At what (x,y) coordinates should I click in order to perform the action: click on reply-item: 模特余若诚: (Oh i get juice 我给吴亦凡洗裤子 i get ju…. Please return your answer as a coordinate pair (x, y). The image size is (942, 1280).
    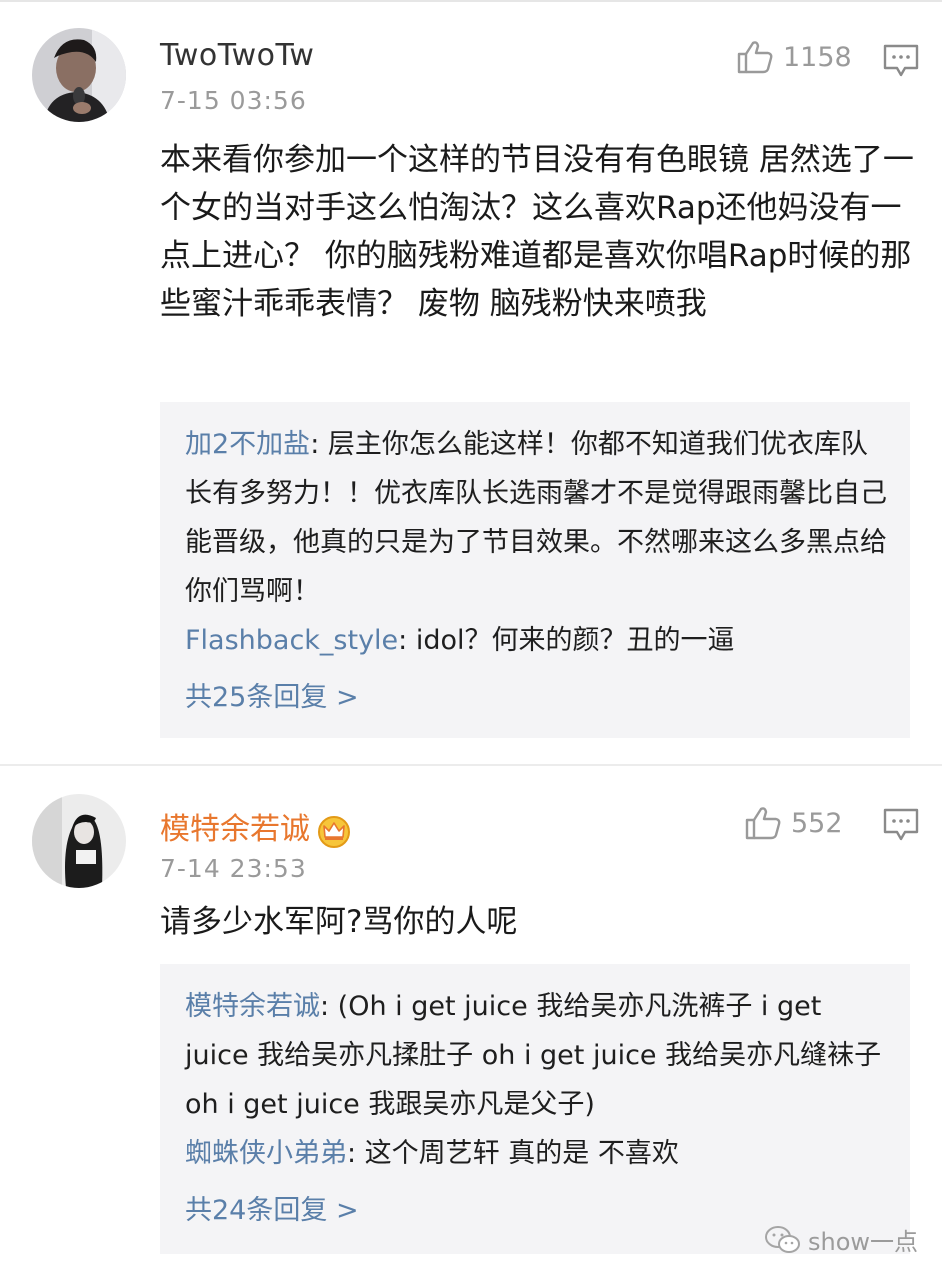
    Looking at the image, I should click on (536, 1055).